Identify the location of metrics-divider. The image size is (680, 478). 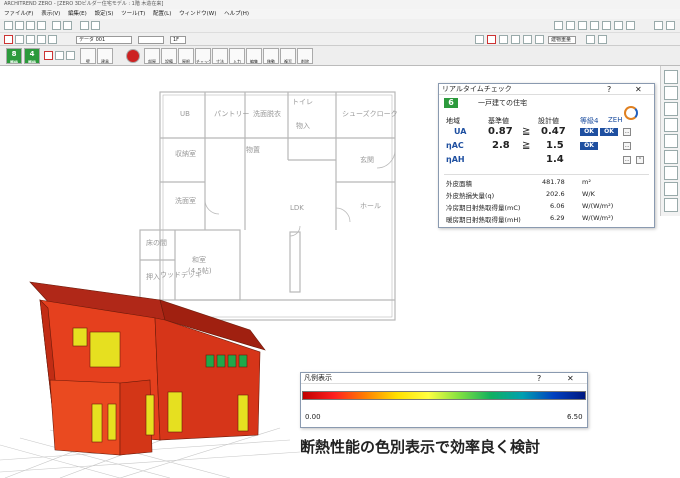
(546, 174).